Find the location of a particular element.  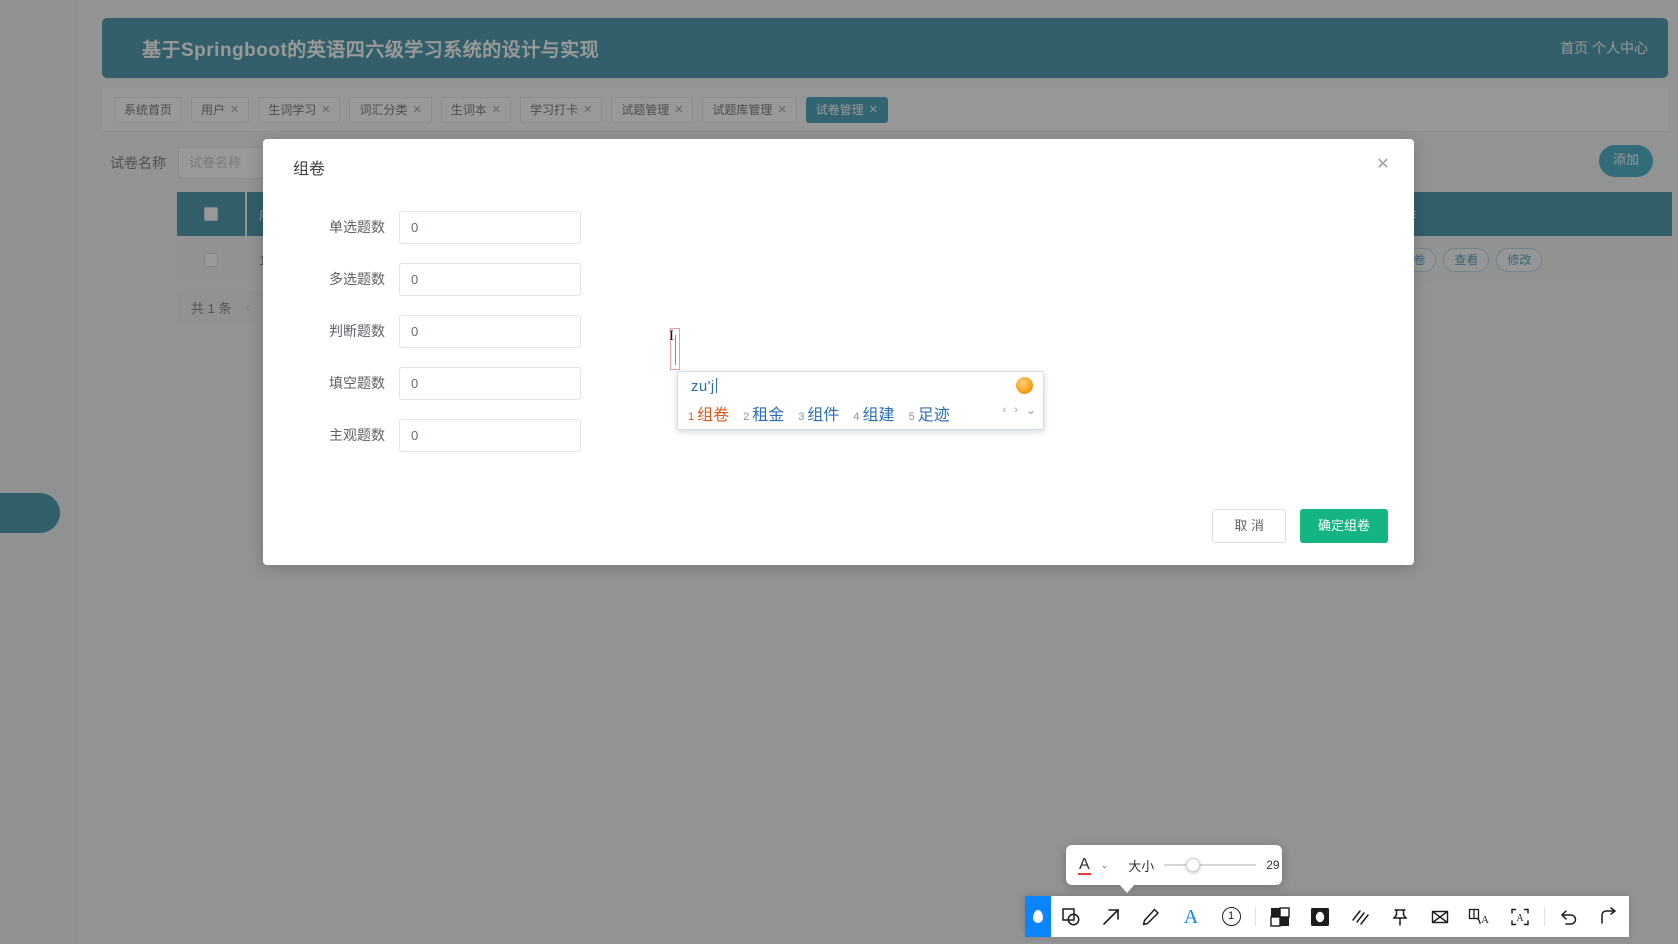

text-style-popup: A ⌄ 大小 29 is located at coordinates (1174, 865).